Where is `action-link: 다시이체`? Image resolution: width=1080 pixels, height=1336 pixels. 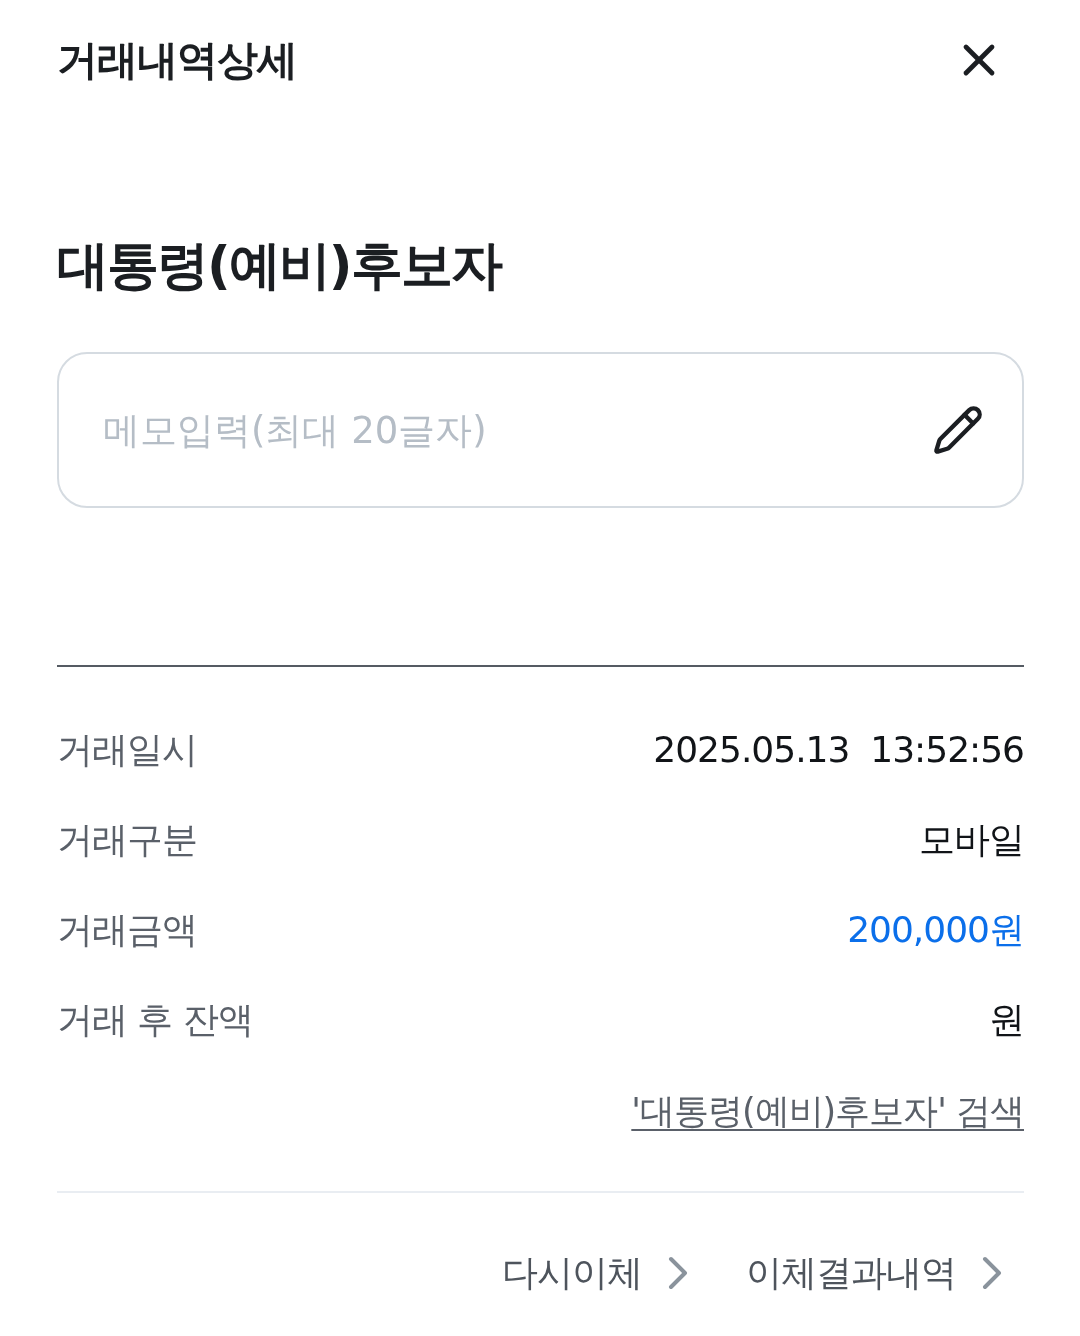
action-link: 다시이체 is located at coordinates (595, 1273).